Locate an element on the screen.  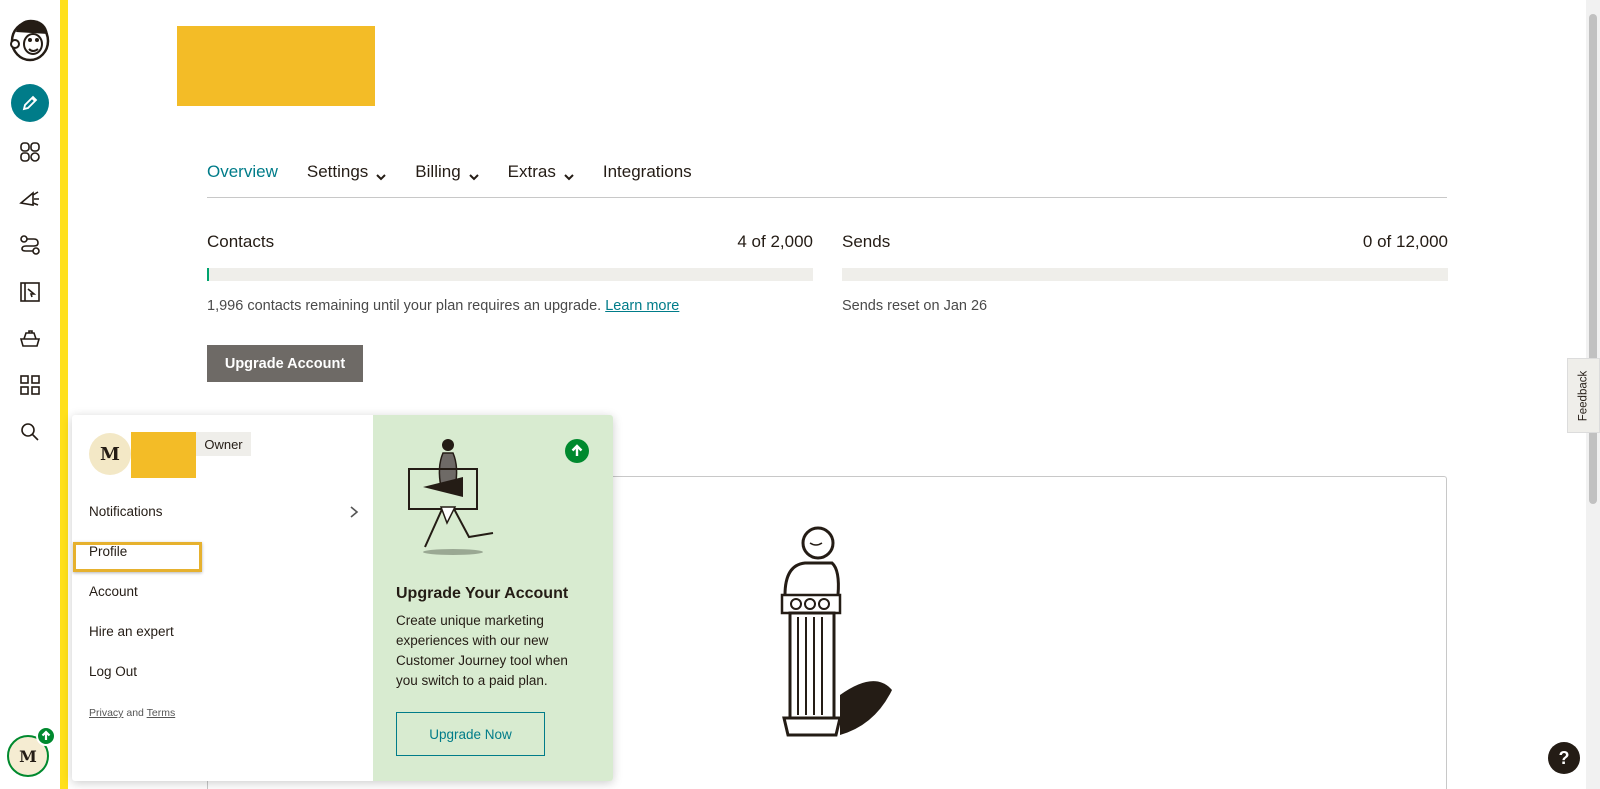
sends-progress-bar is located at coordinates (1145, 274).